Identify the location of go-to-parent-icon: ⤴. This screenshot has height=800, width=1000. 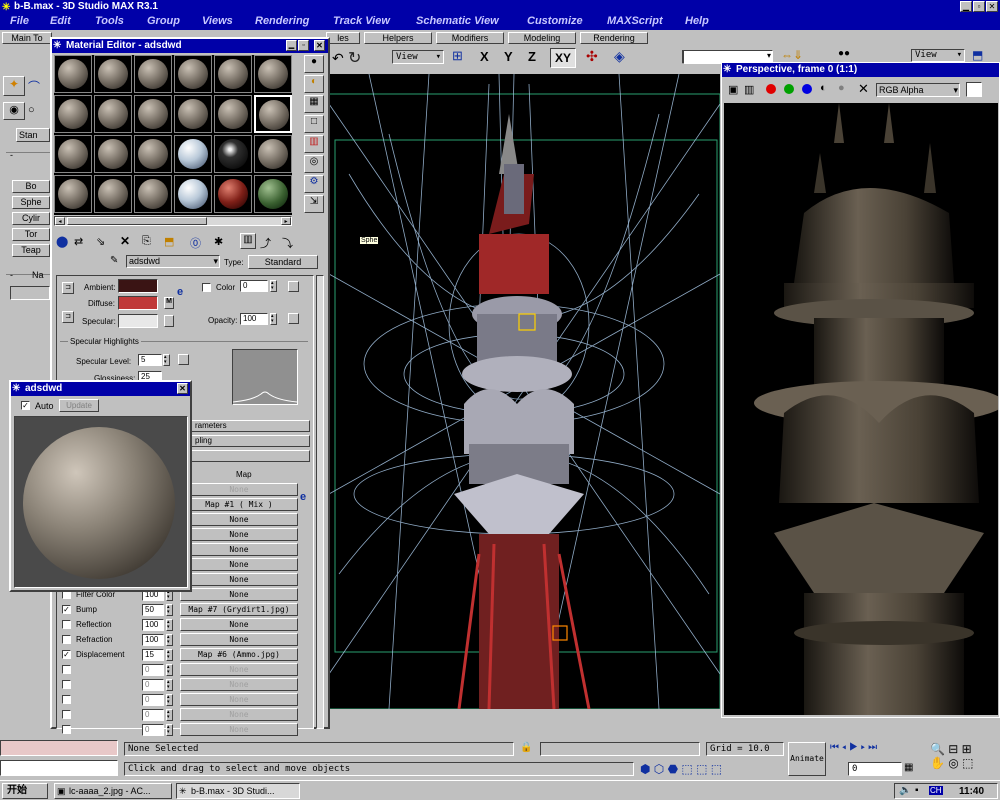
(265, 243).